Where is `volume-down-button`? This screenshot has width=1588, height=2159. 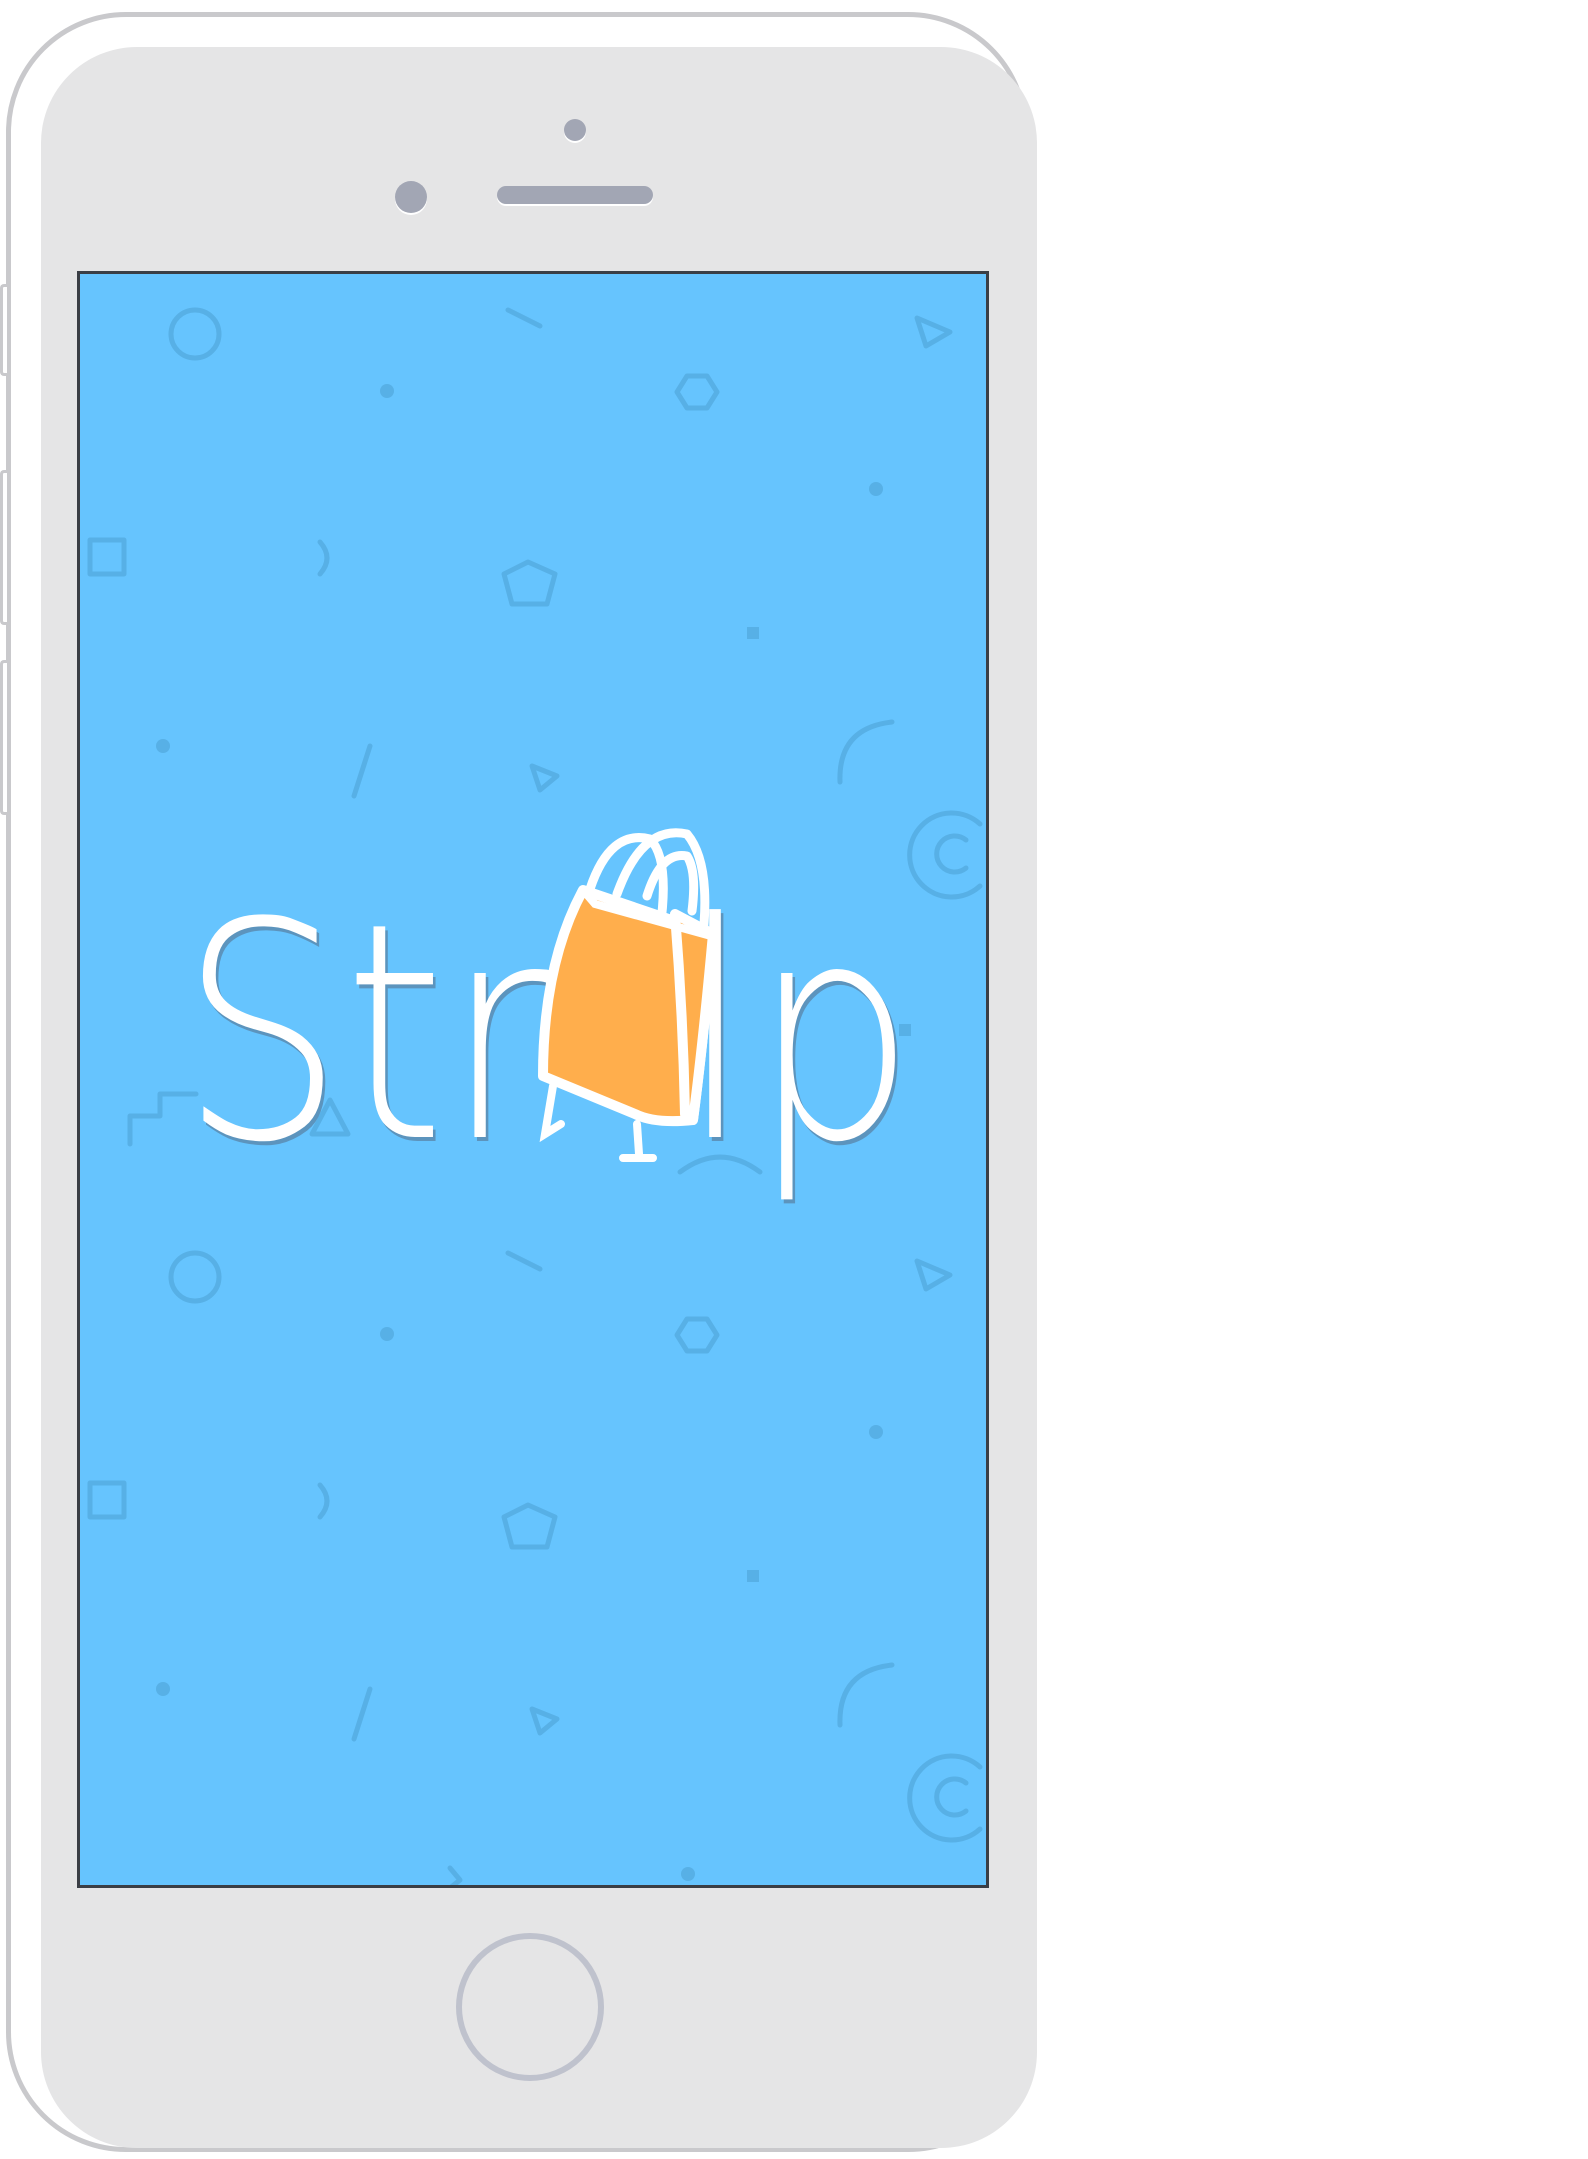
volume-down-button is located at coordinates (3, 737).